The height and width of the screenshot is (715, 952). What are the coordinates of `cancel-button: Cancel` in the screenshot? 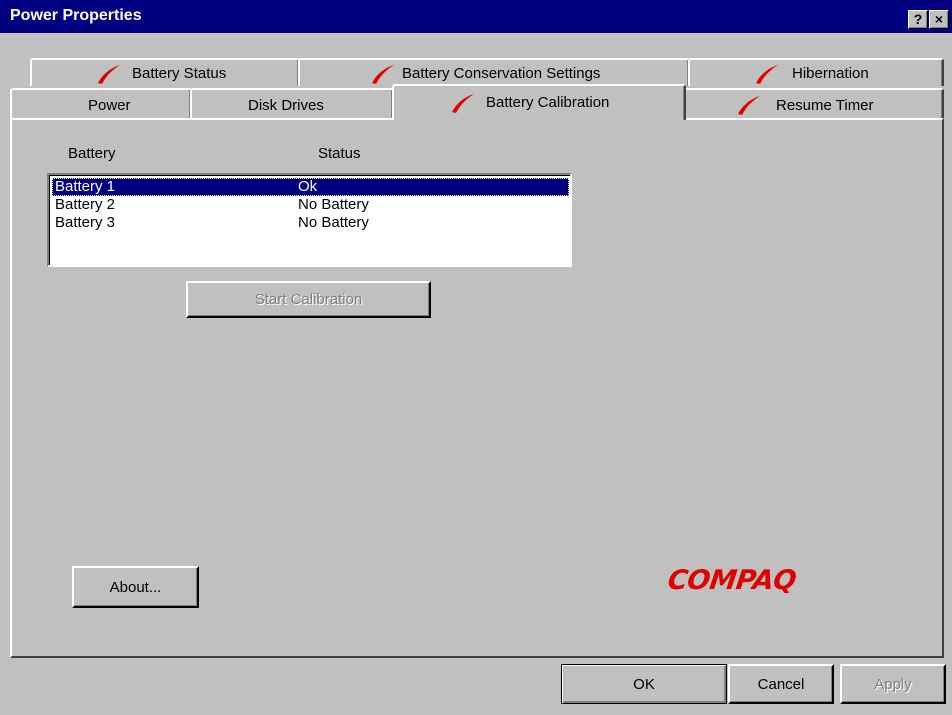 It's located at (781, 684).